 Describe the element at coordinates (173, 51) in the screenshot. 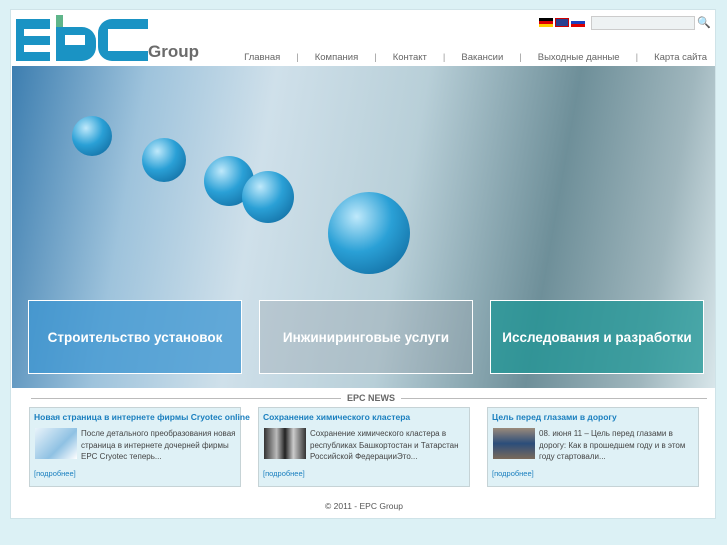

I see `logo-group-text: Group` at that location.